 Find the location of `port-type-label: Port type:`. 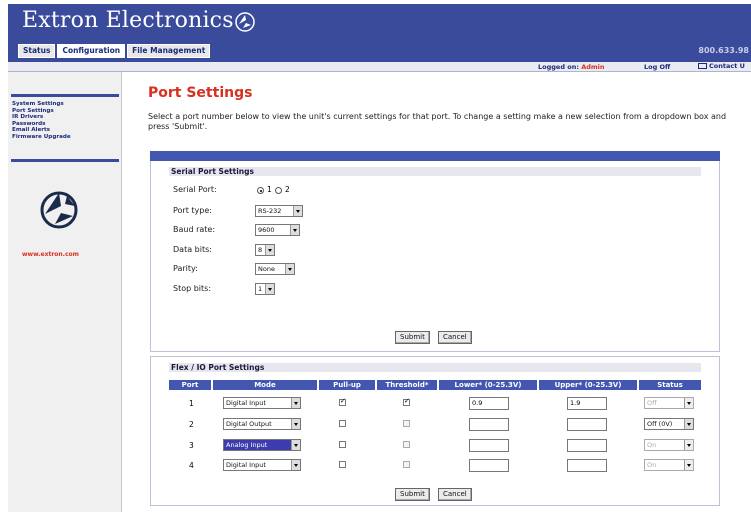

port-type-label: Port type: is located at coordinates (192, 210).